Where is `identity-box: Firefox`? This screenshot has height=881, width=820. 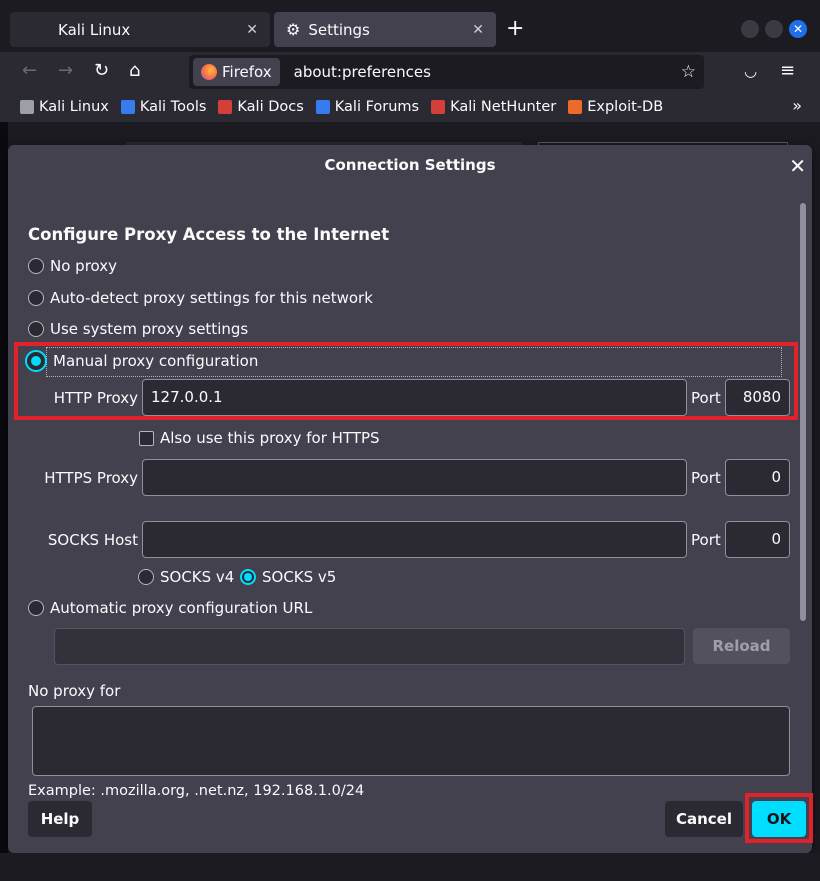
identity-box: Firefox is located at coordinates (236, 72).